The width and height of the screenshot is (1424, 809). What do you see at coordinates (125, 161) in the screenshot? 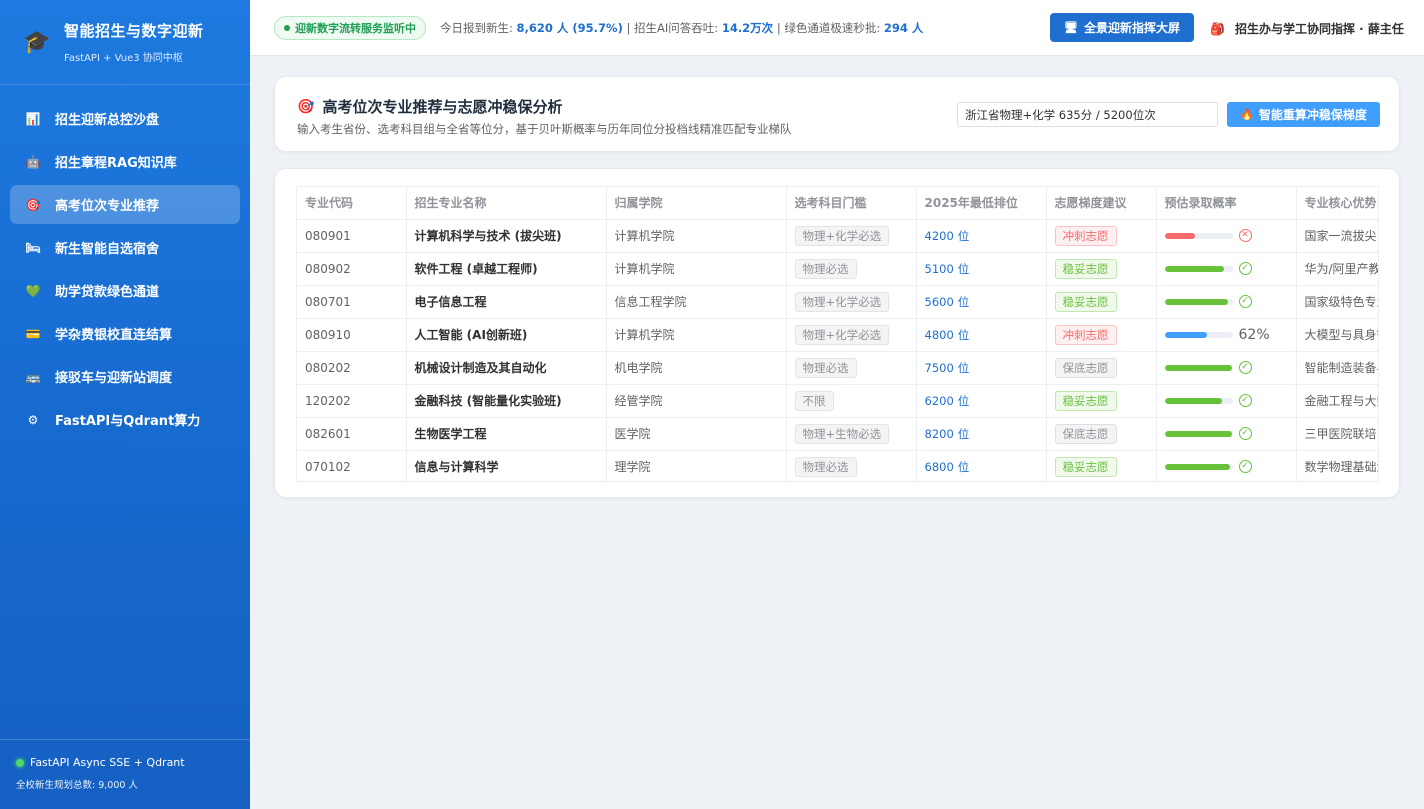
I see `sidebar-item-1: 🤖 招生章程RAG知识库` at bounding box center [125, 161].